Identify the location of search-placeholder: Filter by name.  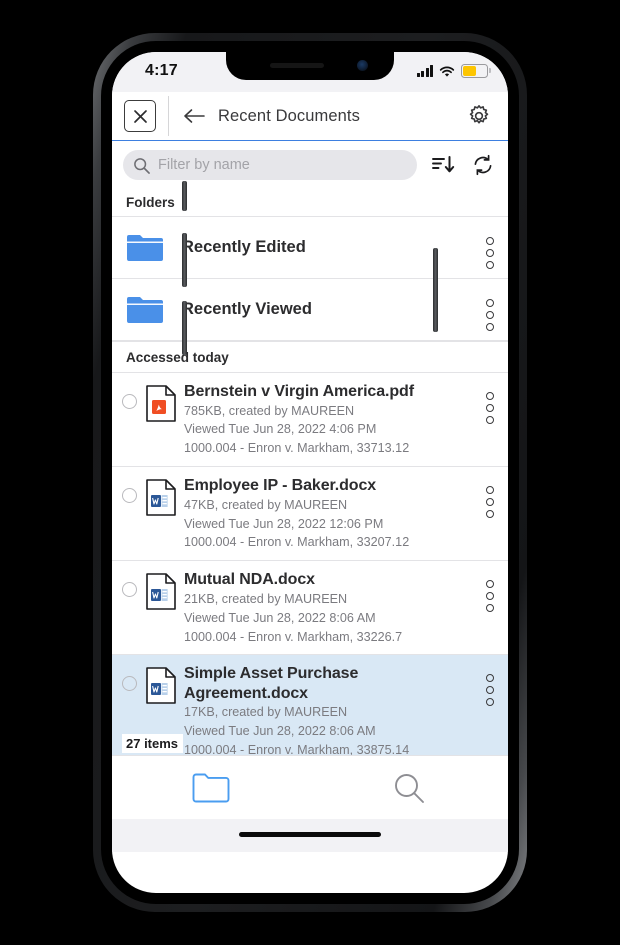
(204, 165).